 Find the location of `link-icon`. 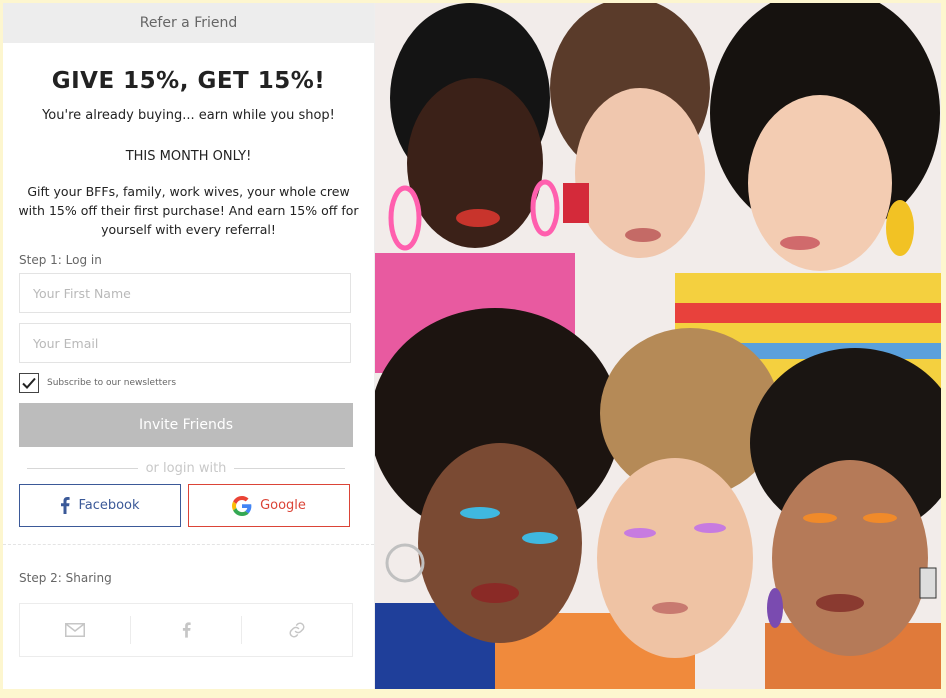

link-icon is located at coordinates (297, 630).